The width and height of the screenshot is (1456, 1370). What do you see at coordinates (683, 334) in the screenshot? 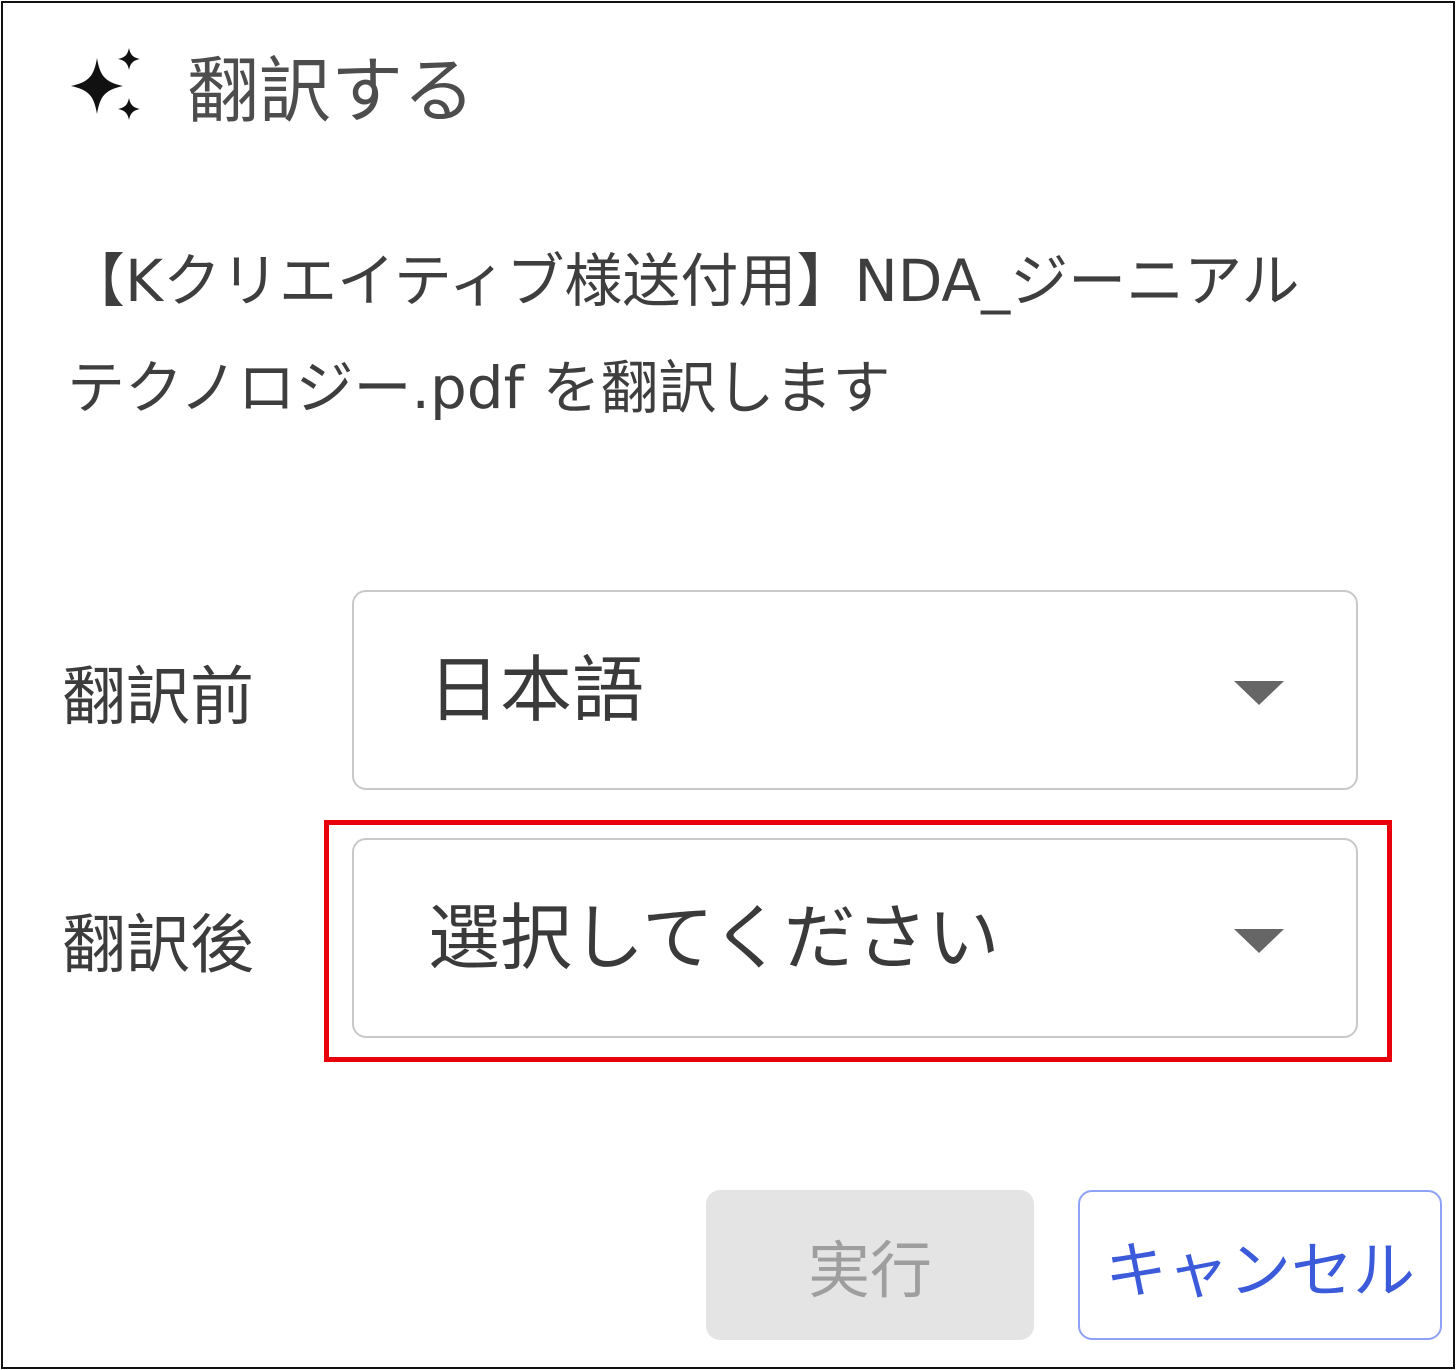
I see `dialog-description: 【Kクリエイティブ様送付用】NDA_ジーニアルテクノロジー.pdf を翻訳します` at bounding box center [683, 334].